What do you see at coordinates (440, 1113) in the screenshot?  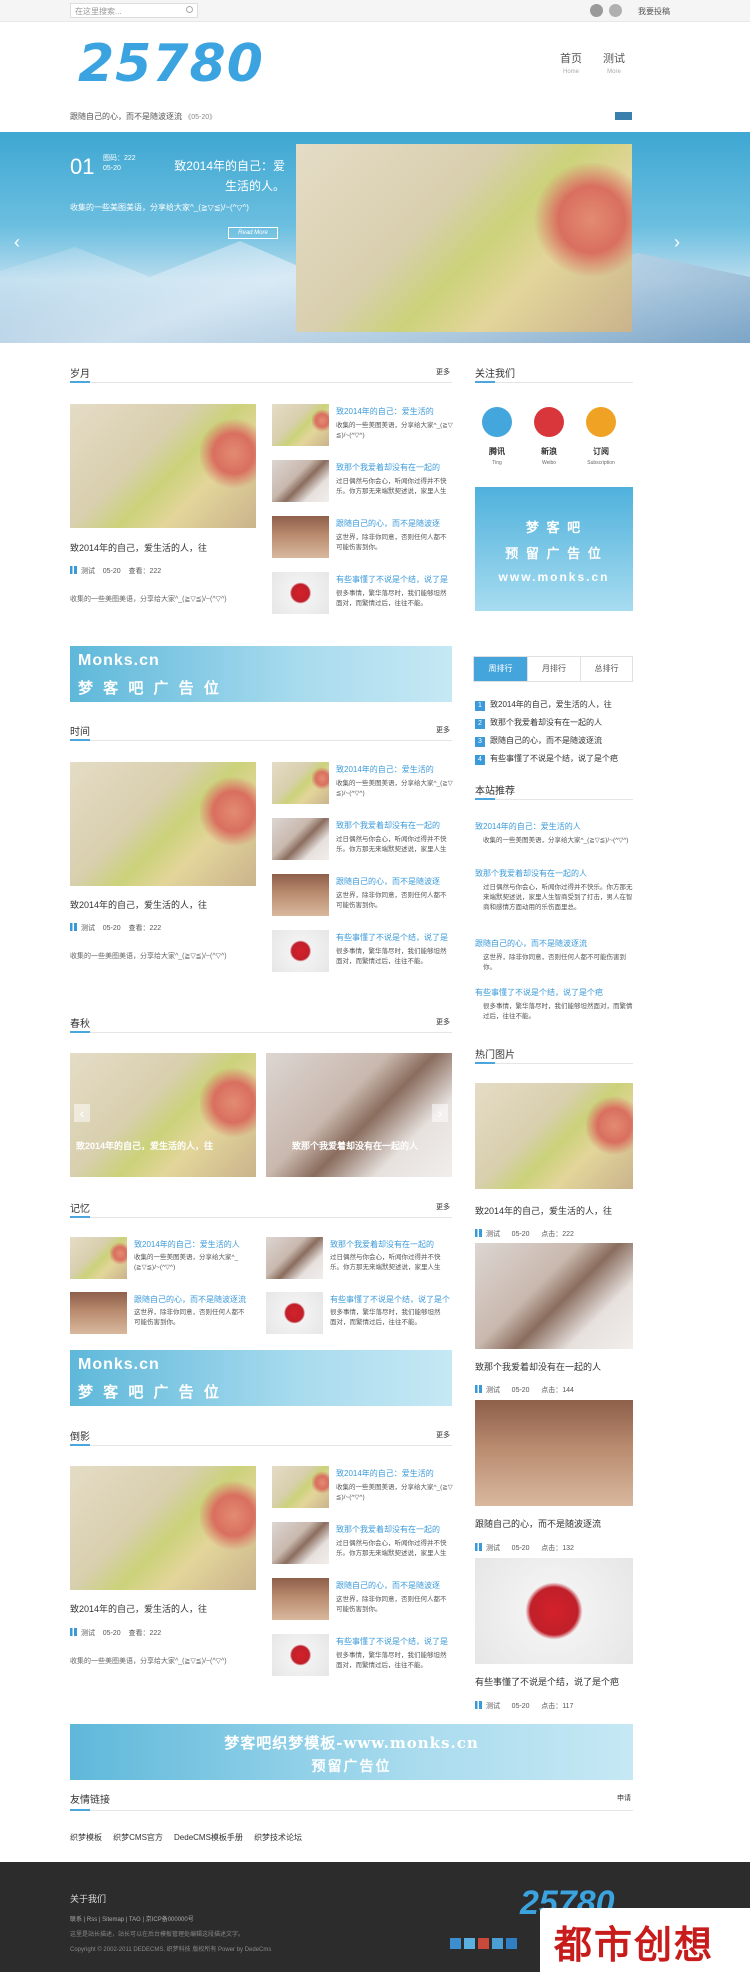 I see `slider-next-icon: ›` at bounding box center [440, 1113].